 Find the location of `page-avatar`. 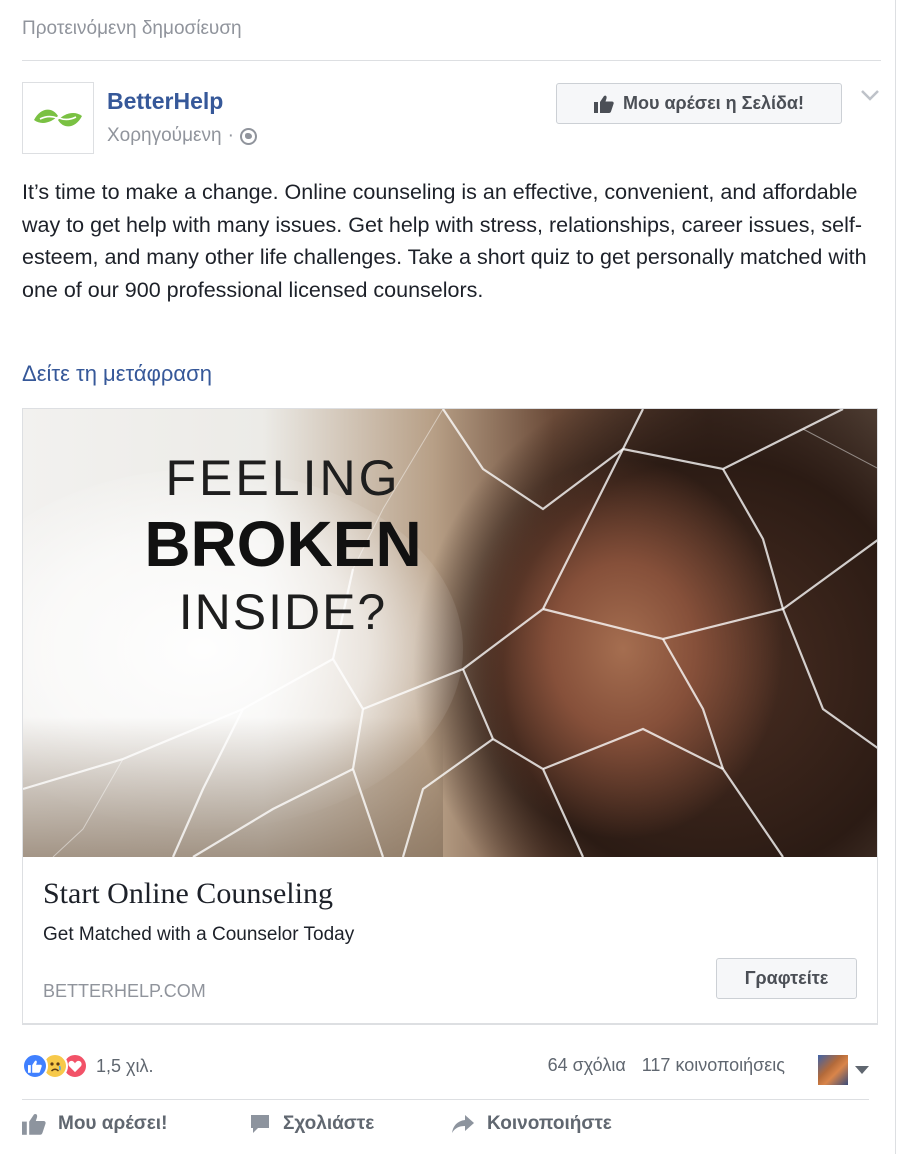

page-avatar is located at coordinates (58, 118).